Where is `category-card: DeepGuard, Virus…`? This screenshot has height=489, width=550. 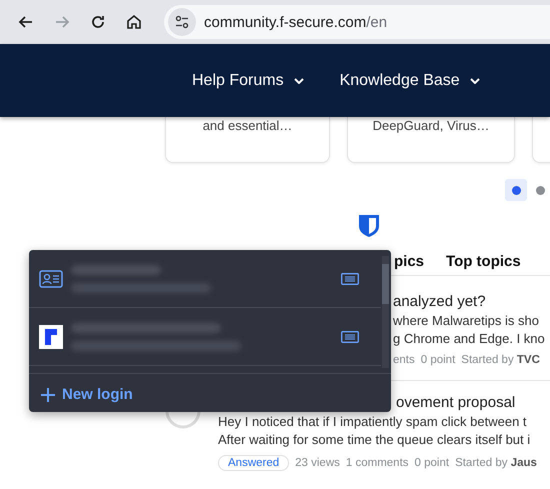 category-card: DeepGuard, Virus… is located at coordinates (431, 140).